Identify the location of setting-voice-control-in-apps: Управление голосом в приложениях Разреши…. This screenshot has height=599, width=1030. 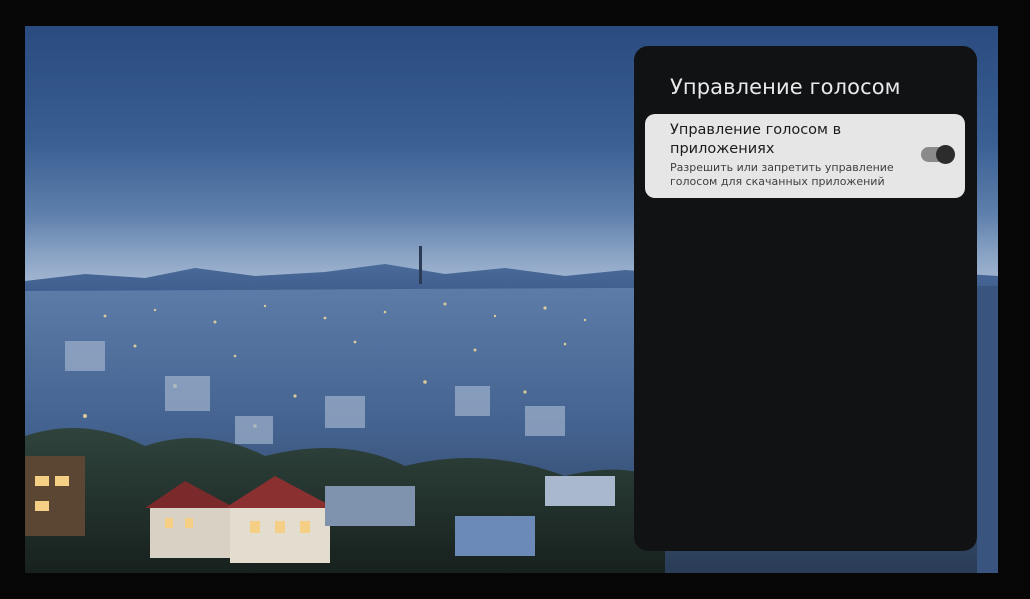
(805, 156).